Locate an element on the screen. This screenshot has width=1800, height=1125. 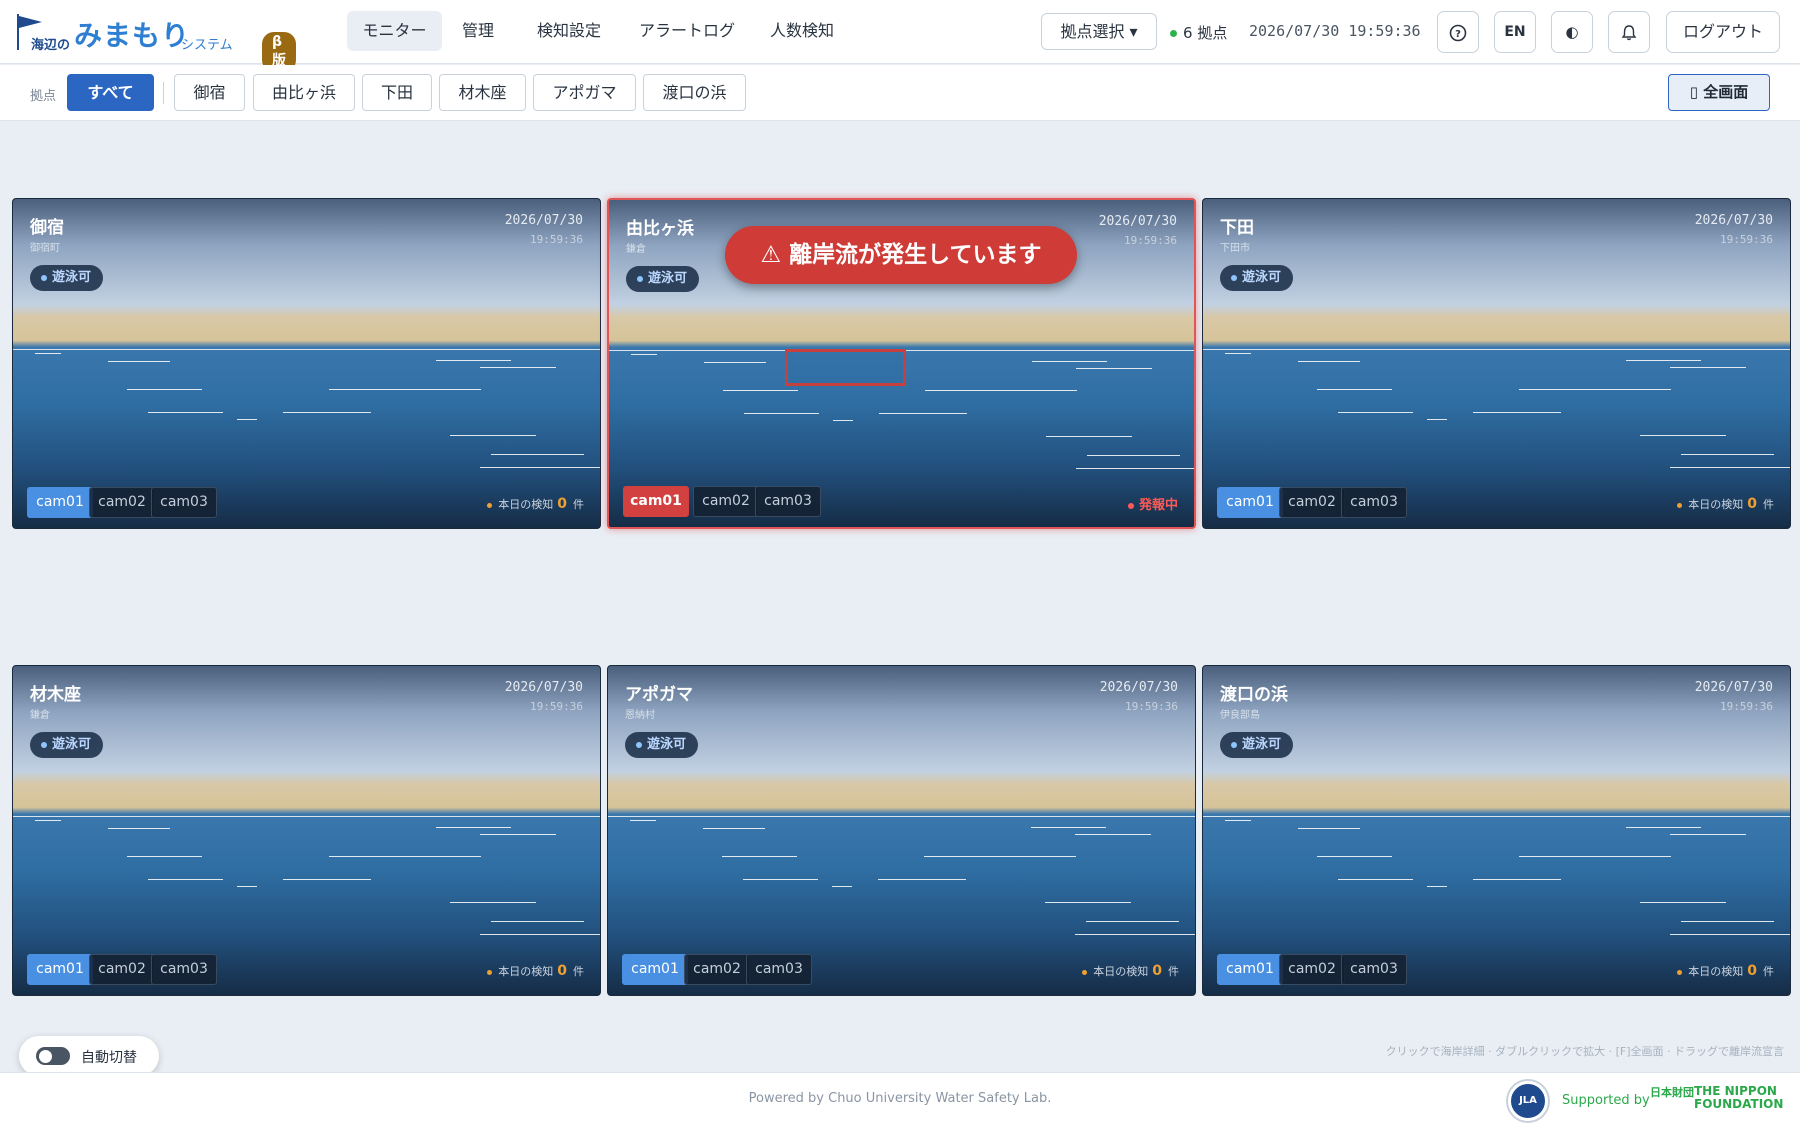
site-count: 6 拠点 is located at coordinates (1198, 32).